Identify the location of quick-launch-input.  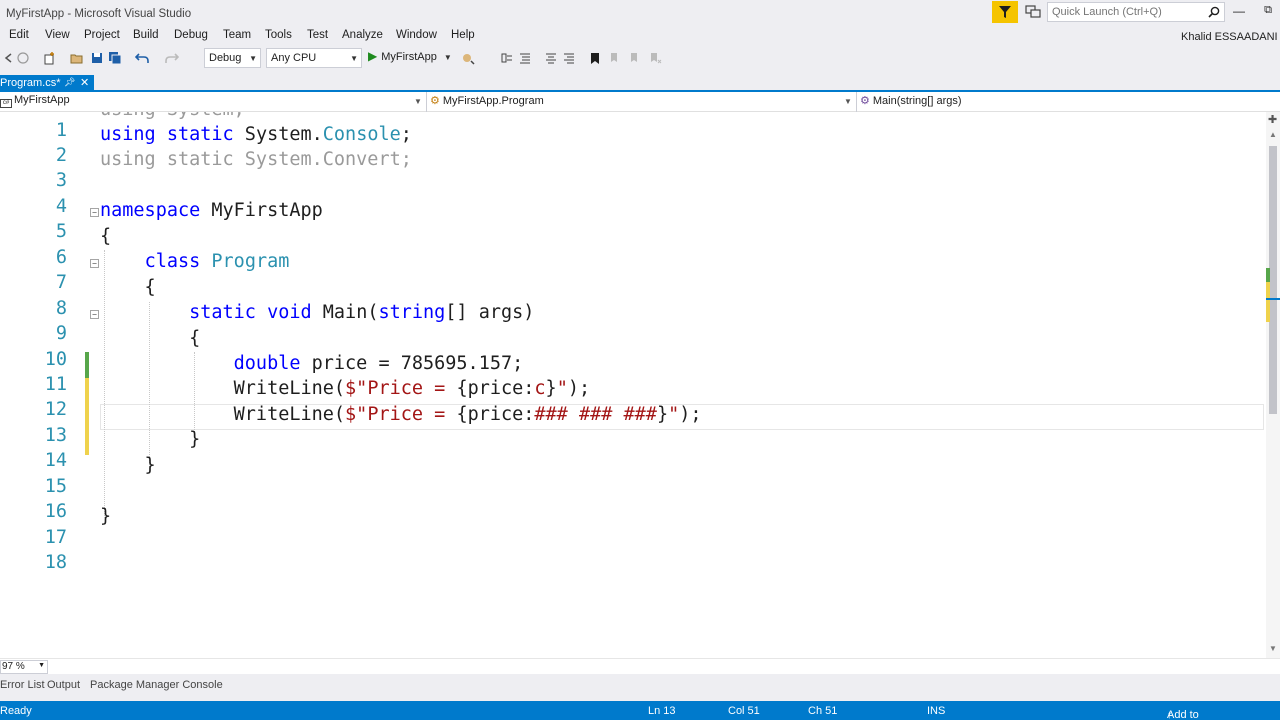
(1123, 12).